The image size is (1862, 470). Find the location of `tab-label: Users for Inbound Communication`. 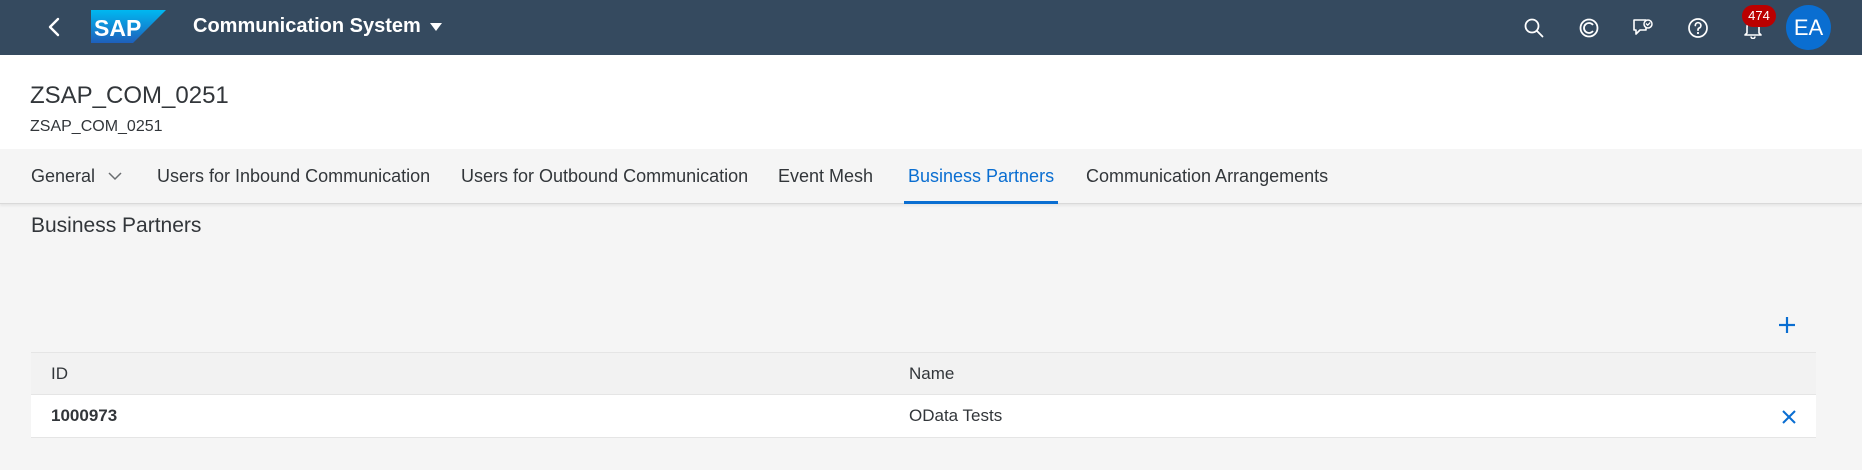

tab-label: Users for Inbound Communication is located at coordinates (294, 176).